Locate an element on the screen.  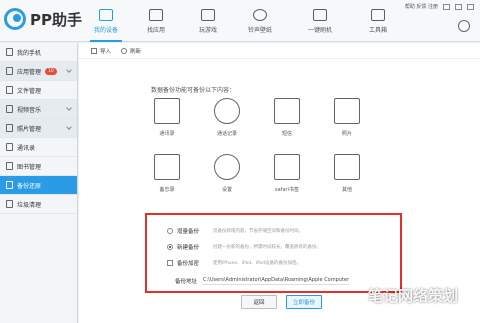
backup-icon is located at coordinates (9, 185).